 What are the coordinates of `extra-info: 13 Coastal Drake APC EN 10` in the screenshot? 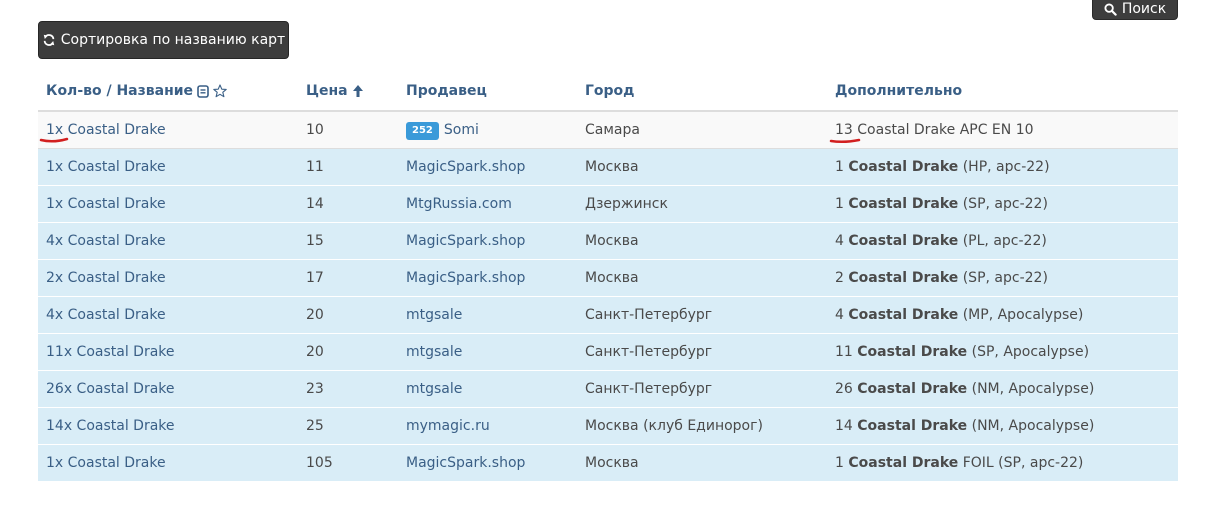 It's located at (934, 130).